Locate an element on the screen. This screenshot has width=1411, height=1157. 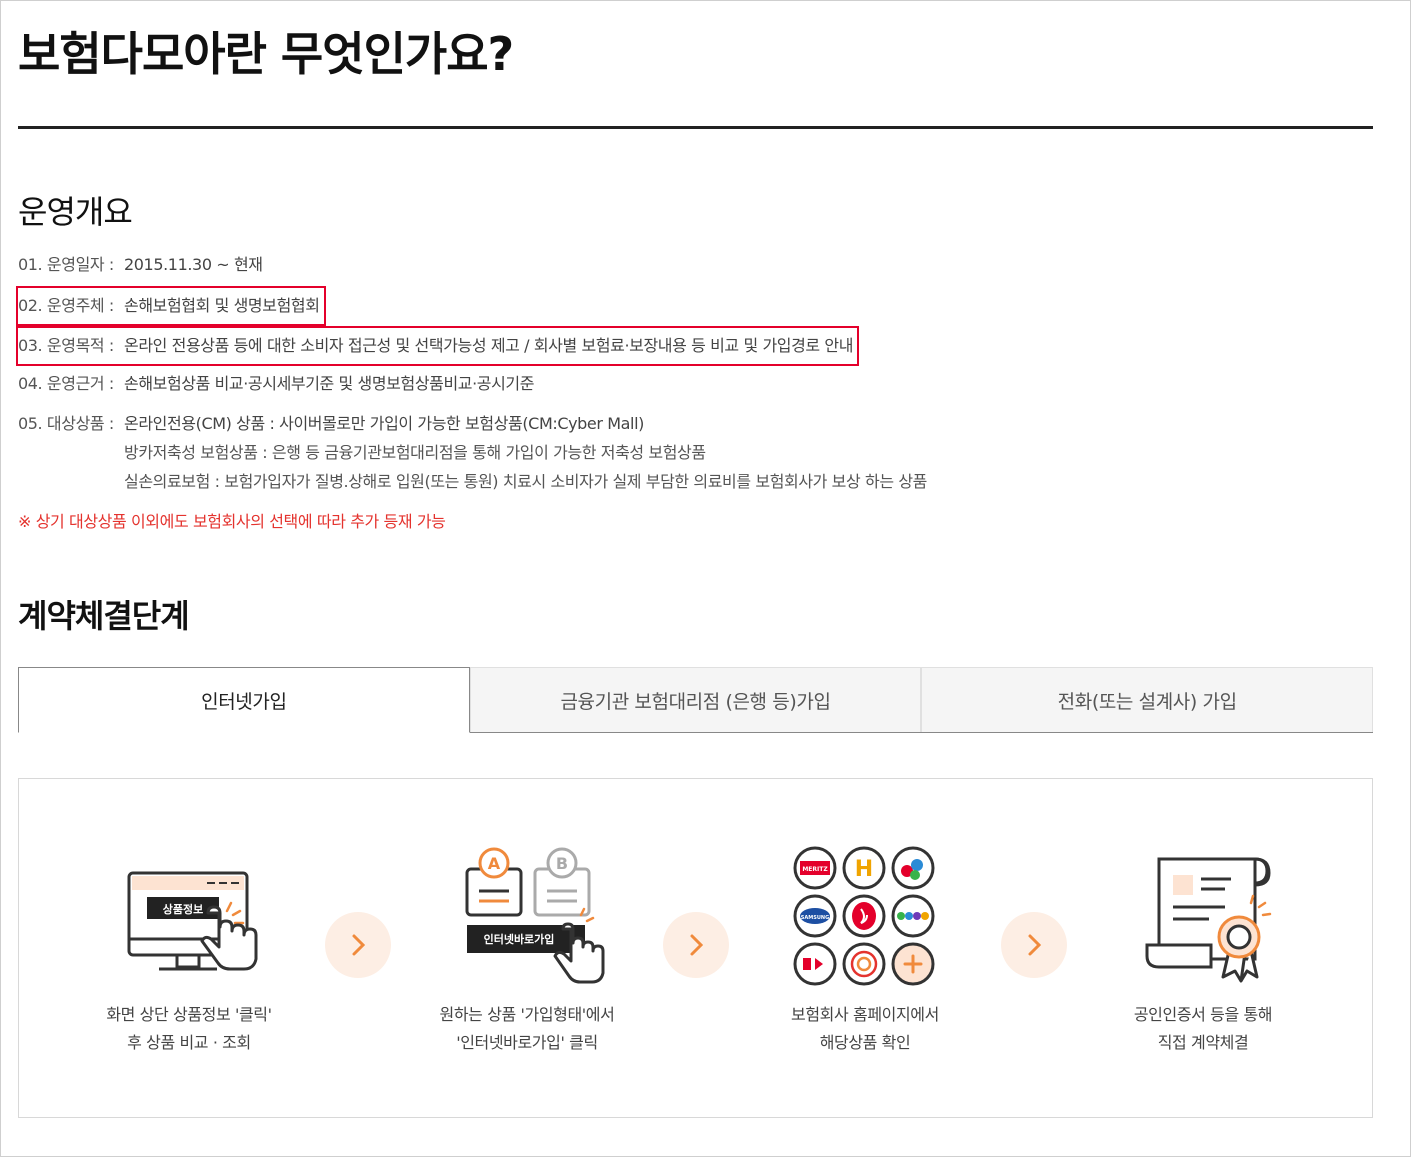
row-label: 02. 운영주체 : is located at coordinates (66, 305).